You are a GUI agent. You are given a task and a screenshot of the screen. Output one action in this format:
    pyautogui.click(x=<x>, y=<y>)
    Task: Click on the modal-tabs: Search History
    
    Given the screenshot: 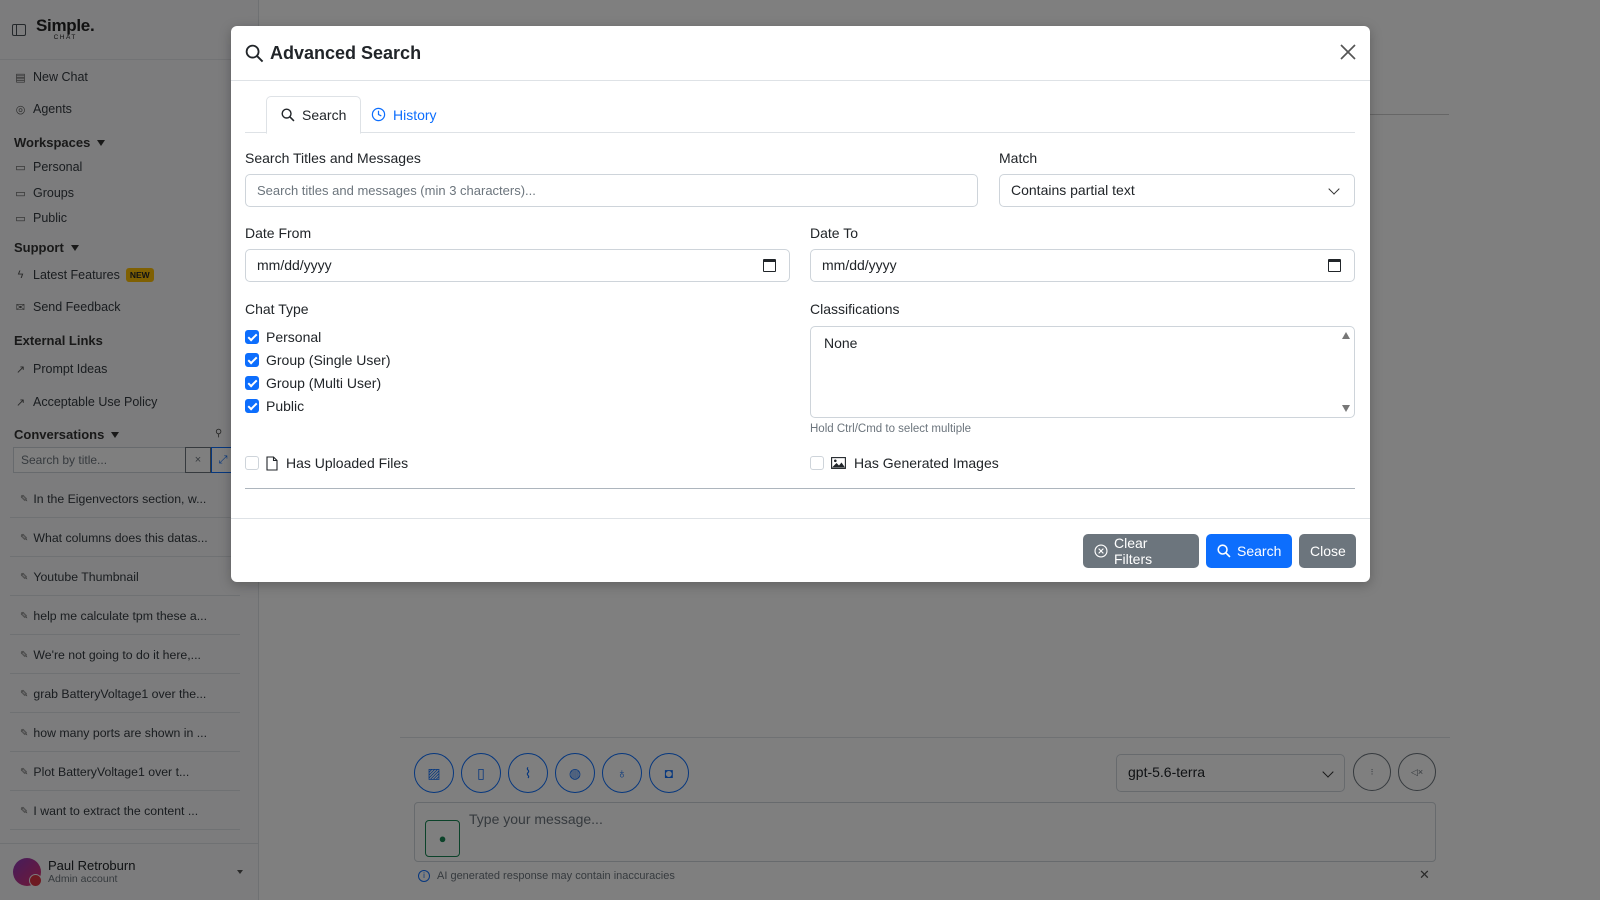 What is the action you would take?
    pyautogui.click(x=800, y=115)
    